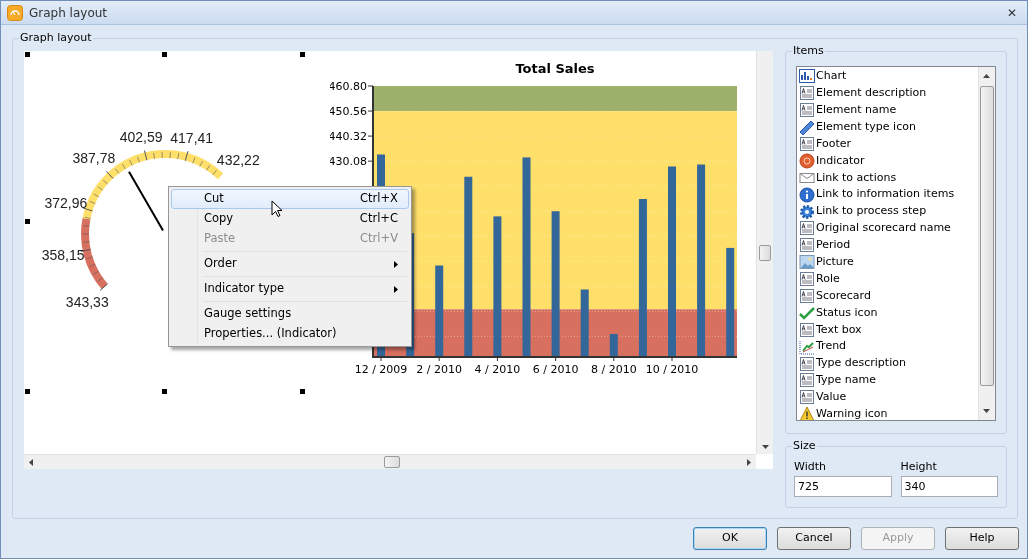 This screenshot has height=559, width=1028. Describe the element at coordinates (839, 330) in the screenshot. I see `list-item: Text box` at that location.